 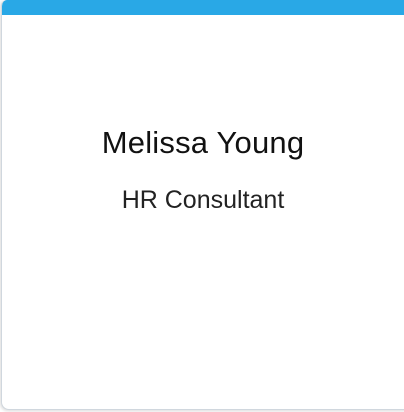 I want to click on card-accent-bar, so click(x=203, y=7).